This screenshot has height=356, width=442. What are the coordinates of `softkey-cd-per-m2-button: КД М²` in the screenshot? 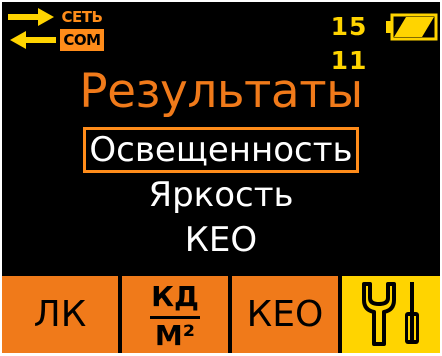 It's located at (175, 314).